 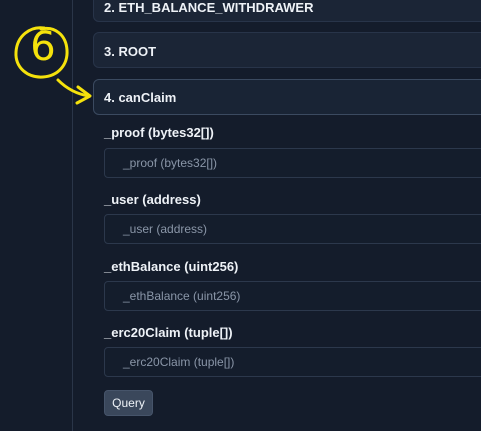 I want to click on input-placeholder: _proof (bytes32[]), so click(x=170, y=163).